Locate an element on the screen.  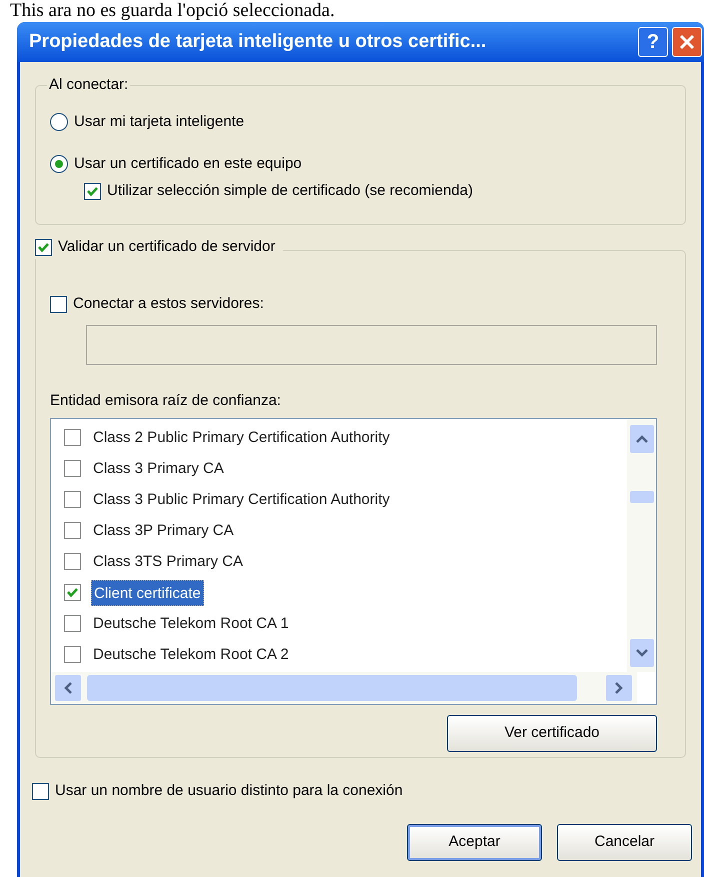
scroll-up-icon is located at coordinates (642, 439).